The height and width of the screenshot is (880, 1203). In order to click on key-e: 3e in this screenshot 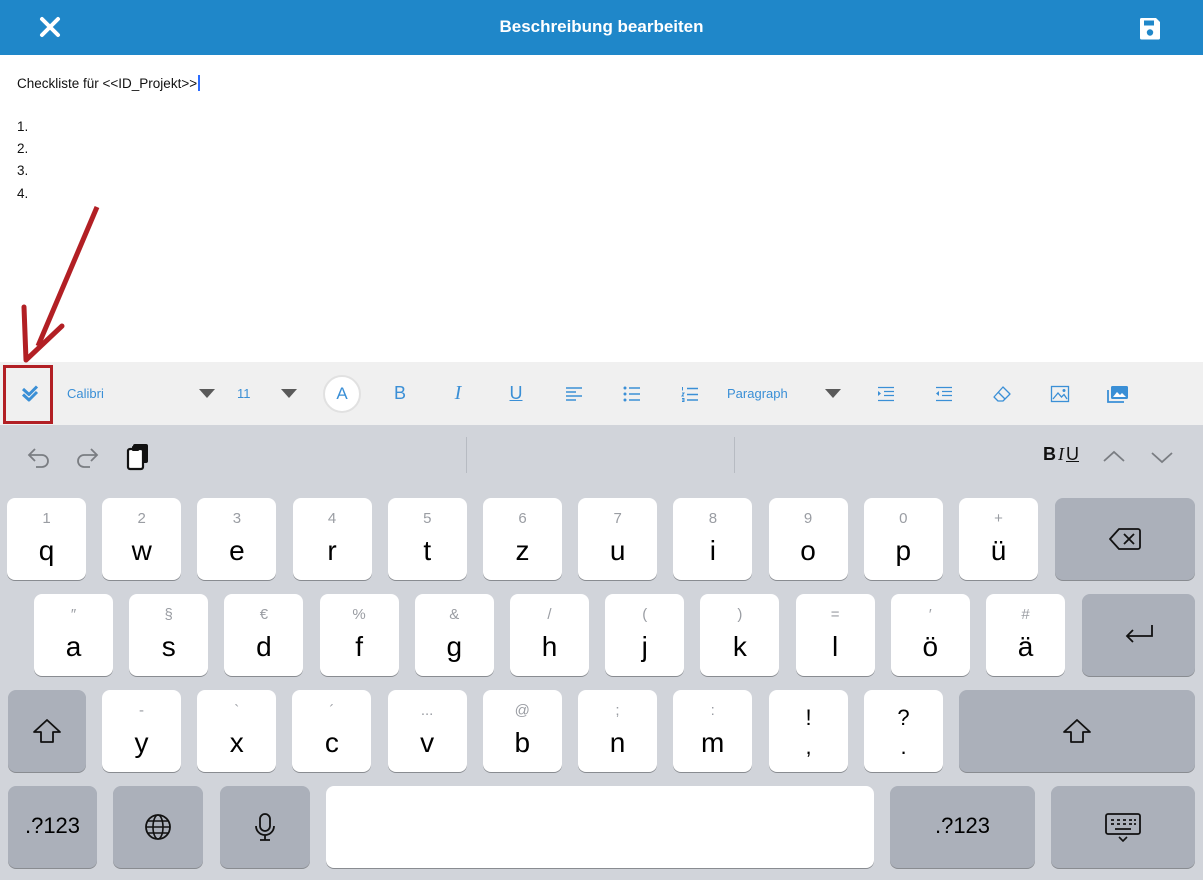, I will do `click(237, 539)`.